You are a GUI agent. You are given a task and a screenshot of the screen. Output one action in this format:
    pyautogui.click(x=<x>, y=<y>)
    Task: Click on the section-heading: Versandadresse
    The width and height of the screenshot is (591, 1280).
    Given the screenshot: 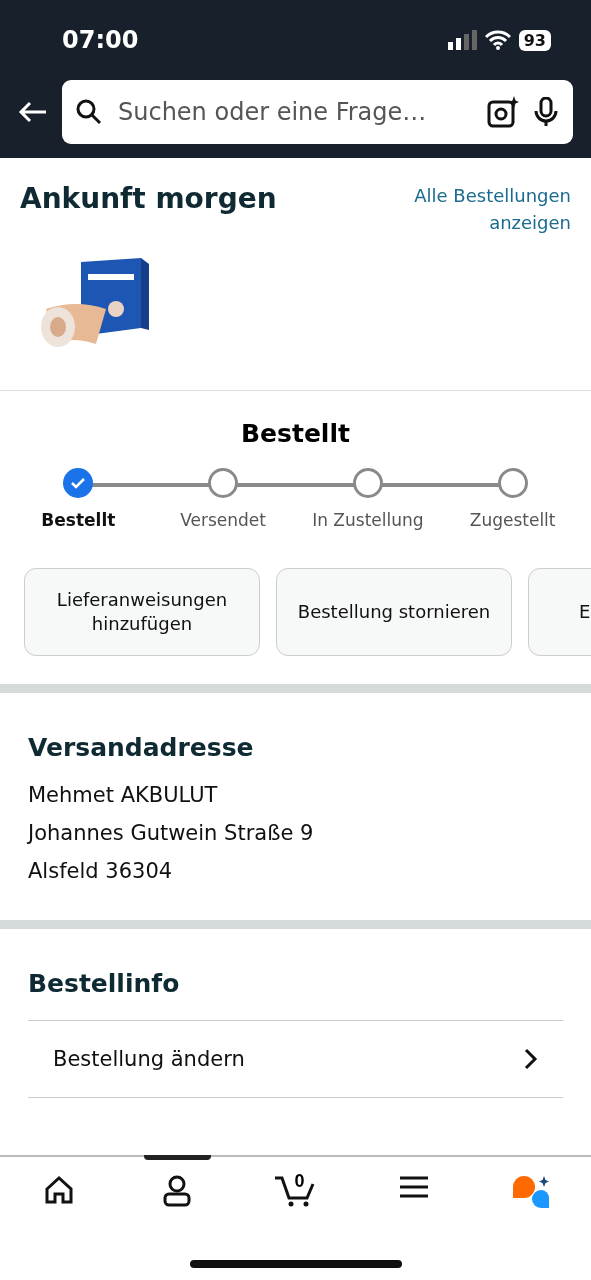 What is the action you would take?
    pyautogui.click(x=141, y=747)
    